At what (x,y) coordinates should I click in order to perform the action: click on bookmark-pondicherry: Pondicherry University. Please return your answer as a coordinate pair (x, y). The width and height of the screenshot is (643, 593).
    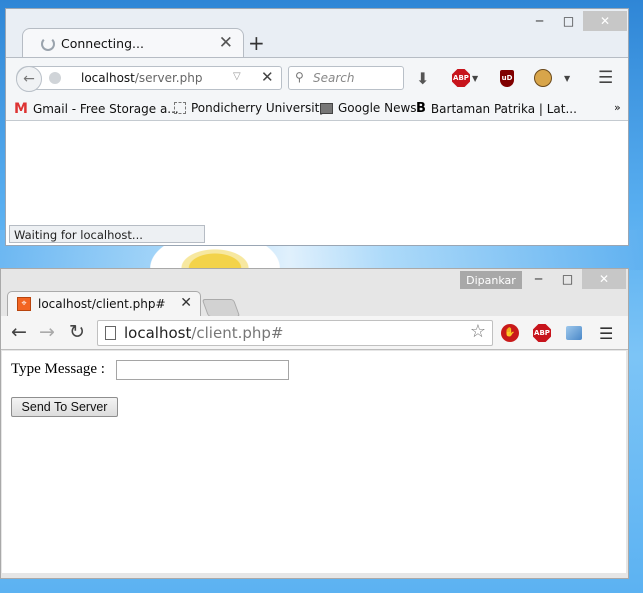
    Looking at the image, I should click on (250, 108).